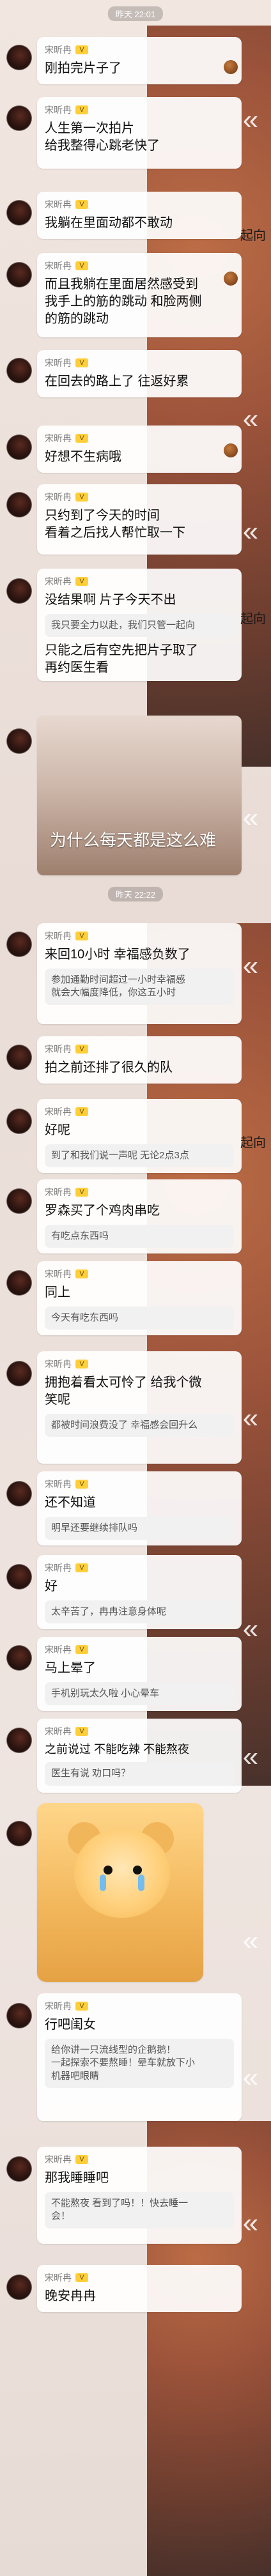 The image size is (271, 2576). I want to click on message-text: 晚安冉冉, so click(70, 2296).